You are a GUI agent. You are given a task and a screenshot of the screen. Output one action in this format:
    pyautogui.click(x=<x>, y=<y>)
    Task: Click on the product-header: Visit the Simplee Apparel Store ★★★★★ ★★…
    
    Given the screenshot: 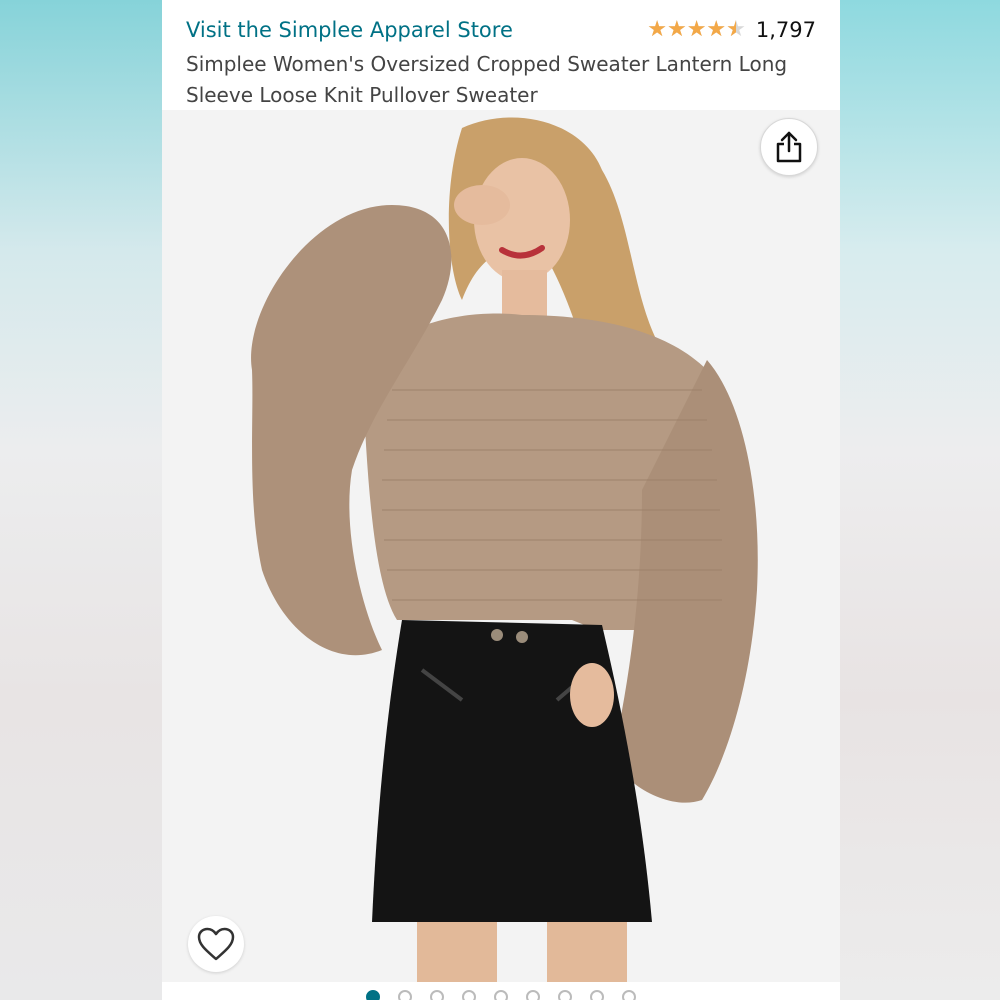 What is the action you would take?
    pyautogui.click(x=501, y=55)
    